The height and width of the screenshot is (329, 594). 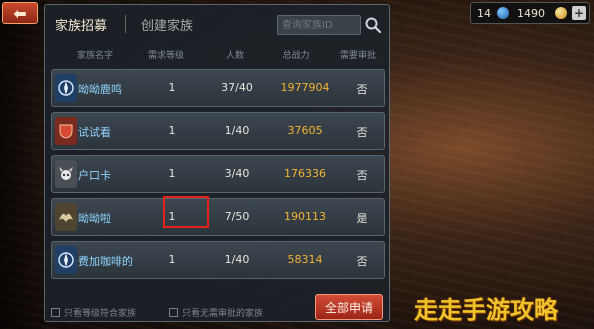 I want to click on family-name: 户口卡, so click(x=94, y=175).